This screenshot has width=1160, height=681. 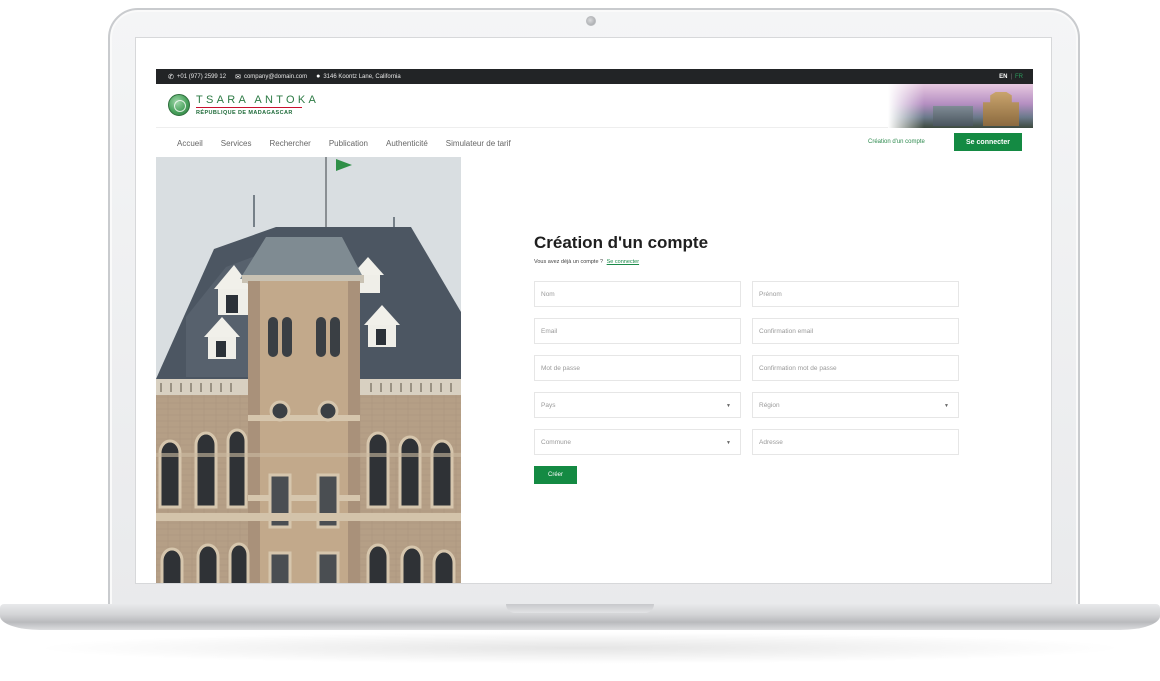 I want to click on create-button: Créer, so click(x=555, y=475).